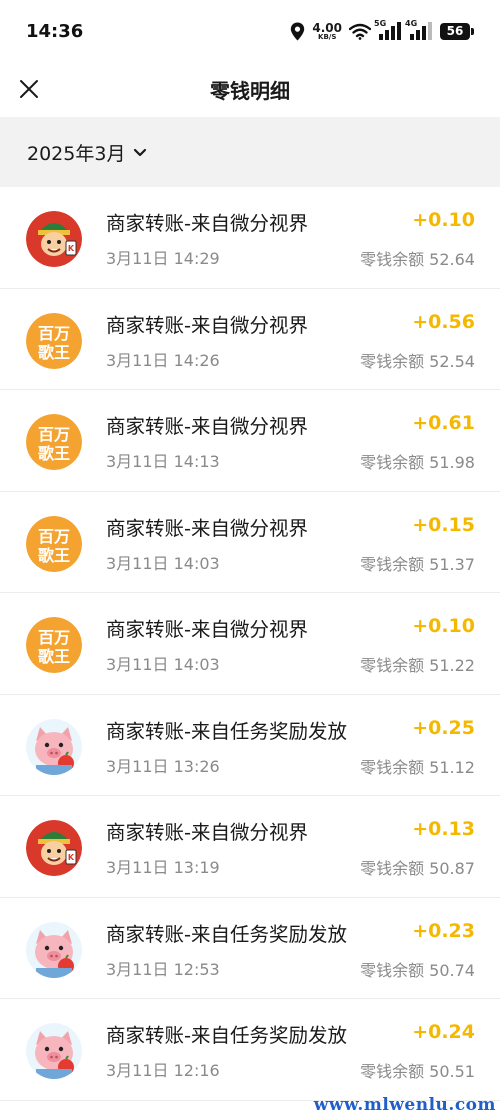 The width and height of the screenshot is (500, 1117). Describe the element at coordinates (417, 361) in the screenshot. I see `balance-after: 零钱余额 52.54` at that location.